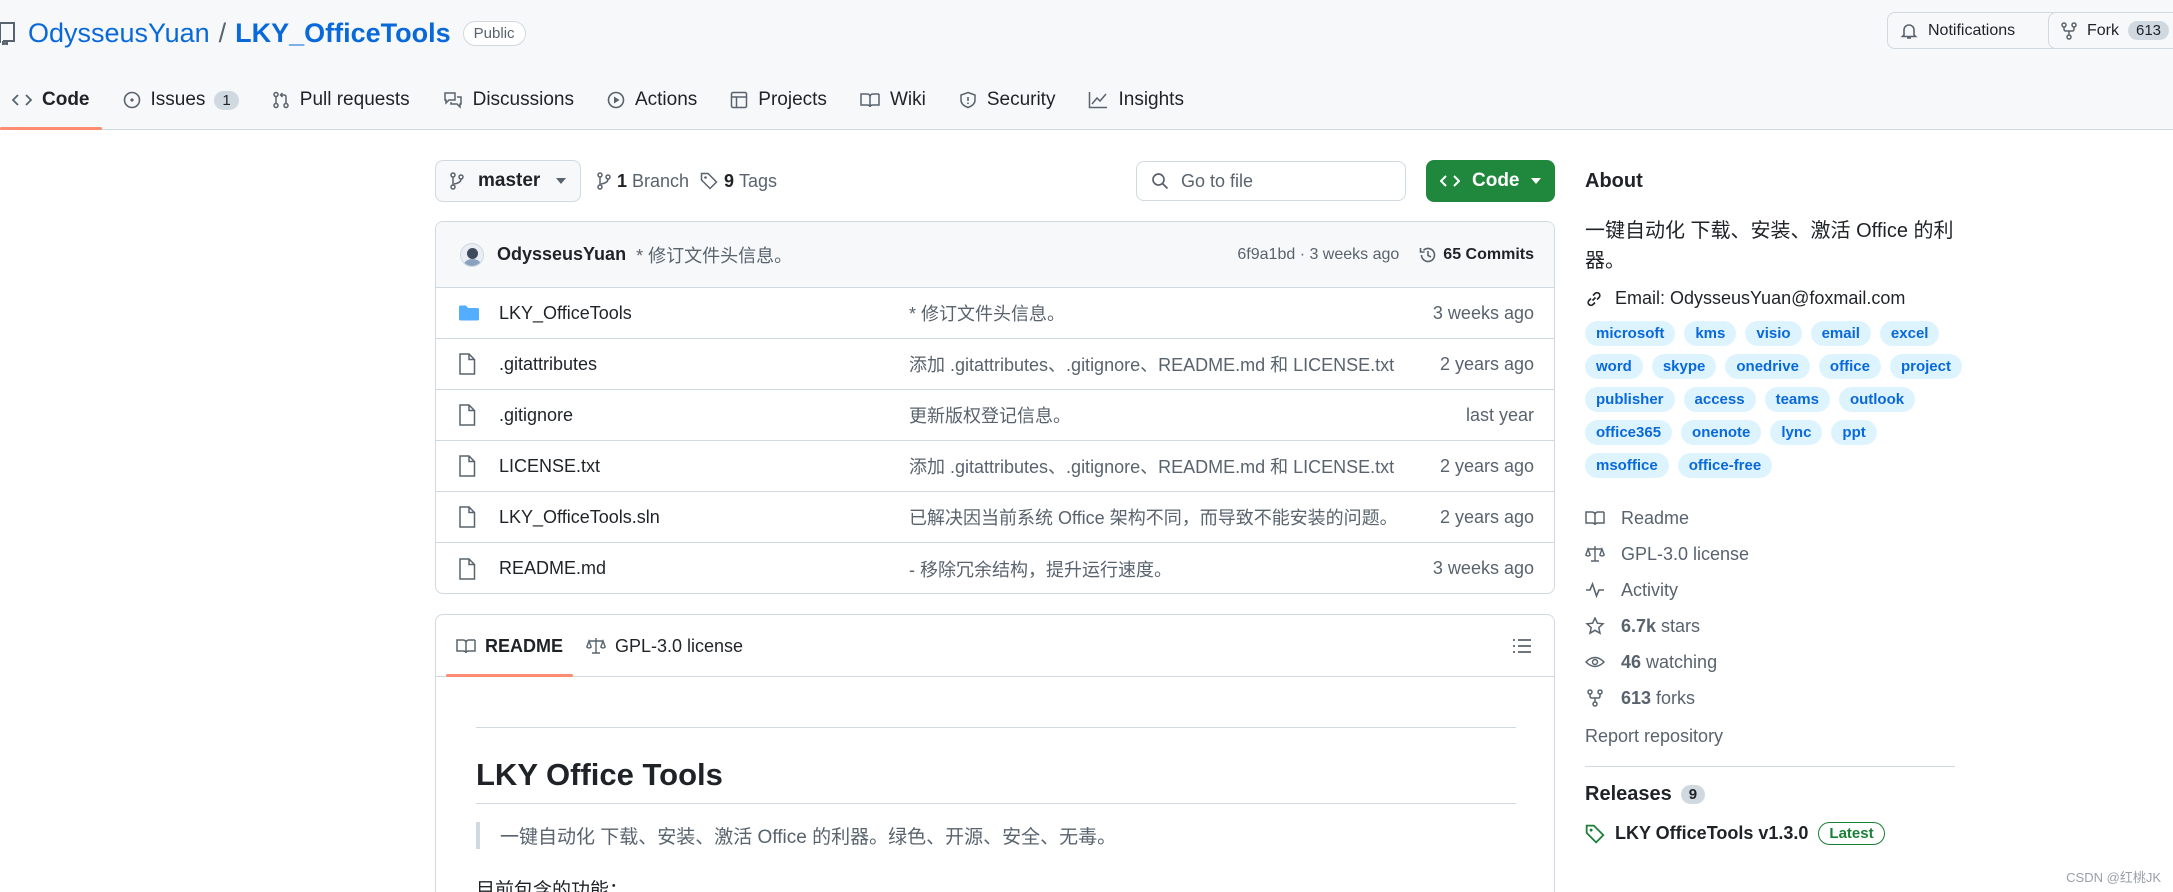 This screenshot has height=892, width=2173. I want to click on table-row: README.md - 移除冗余结构，提升运行速度。 3 weeks ago, so click(995, 568).